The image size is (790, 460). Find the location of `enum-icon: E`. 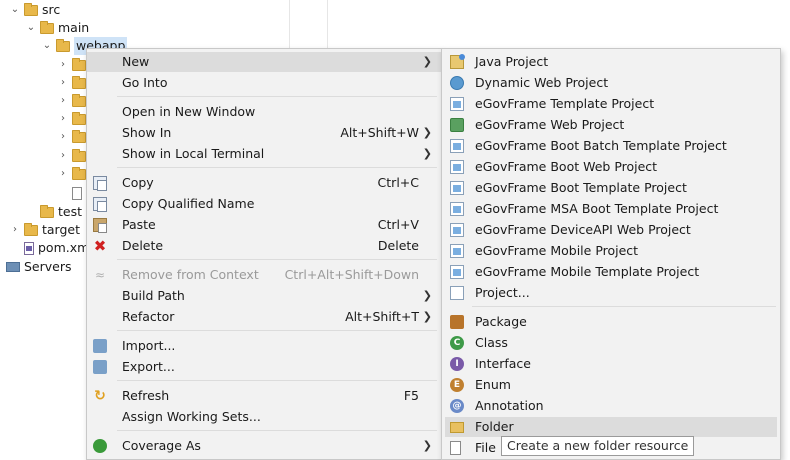

enum-icon: E is located at coordinates (457, 385).